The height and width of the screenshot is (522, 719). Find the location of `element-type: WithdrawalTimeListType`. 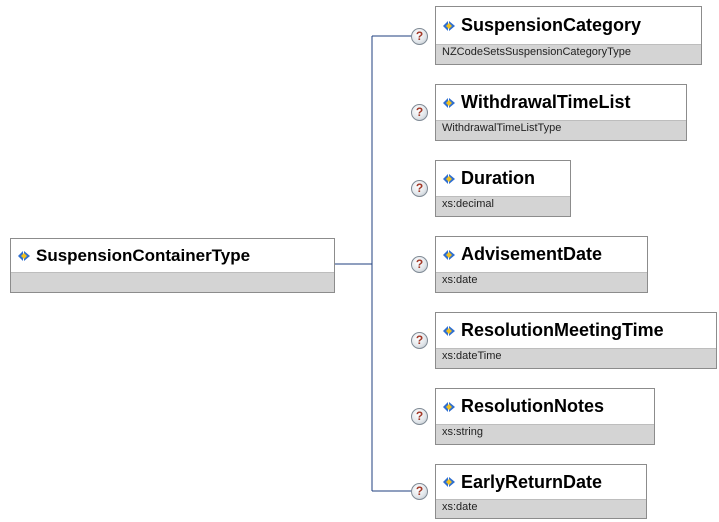

element-type: WithdrawalTimeListType is located at coordinates (502, 128).